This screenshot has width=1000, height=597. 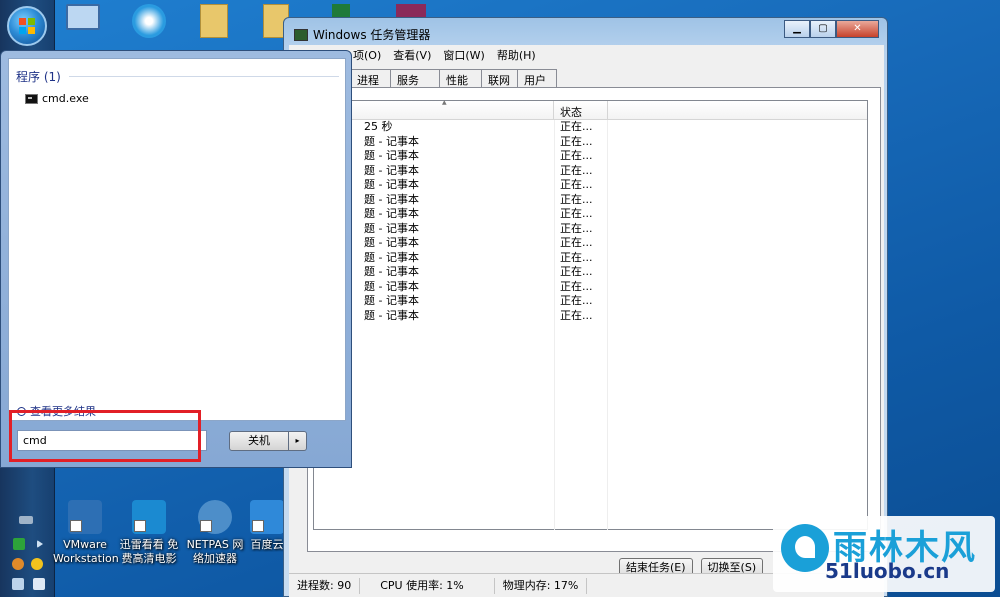 What do you see at coordinates (412, 55) in the screenshot?
I see `menu-view: 查看(V)` at bounding box center [412, 55].